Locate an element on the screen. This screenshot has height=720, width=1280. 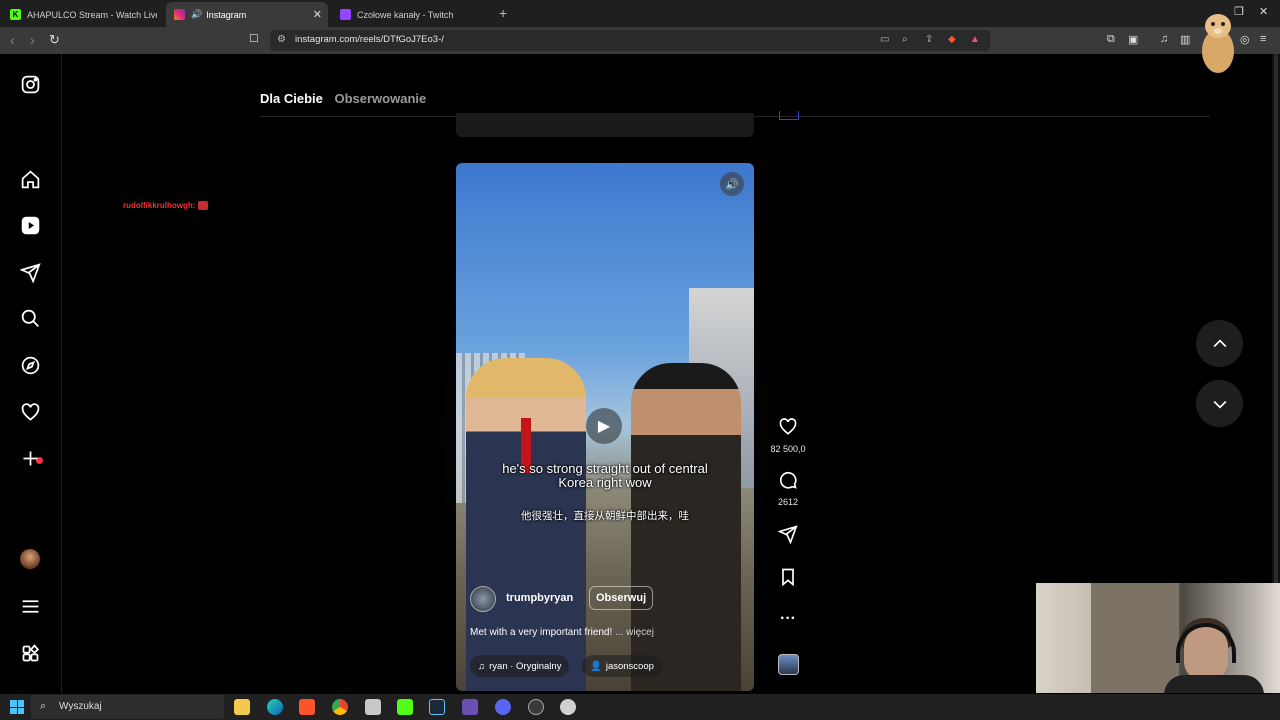
create-plus-icon is located at coordinates (30, 458).